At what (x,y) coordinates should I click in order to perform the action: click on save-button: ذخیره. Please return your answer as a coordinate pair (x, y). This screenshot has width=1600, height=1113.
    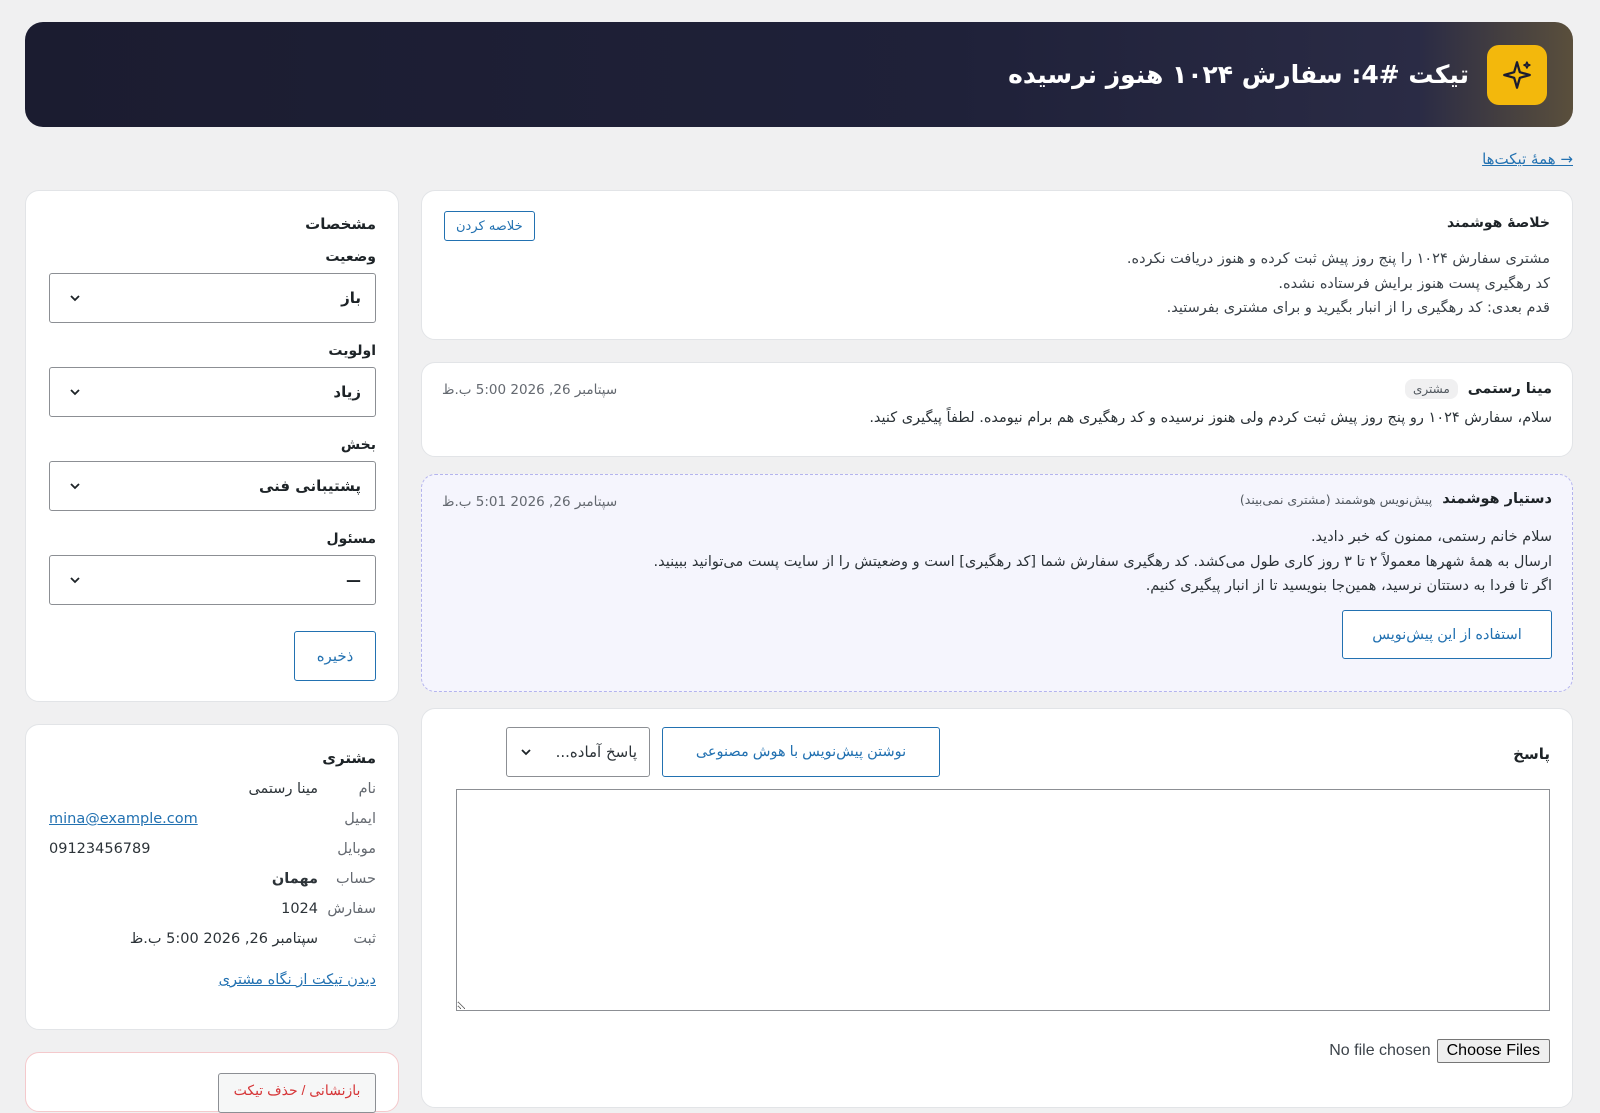
    Looking at the image, I should click on (335, 656).